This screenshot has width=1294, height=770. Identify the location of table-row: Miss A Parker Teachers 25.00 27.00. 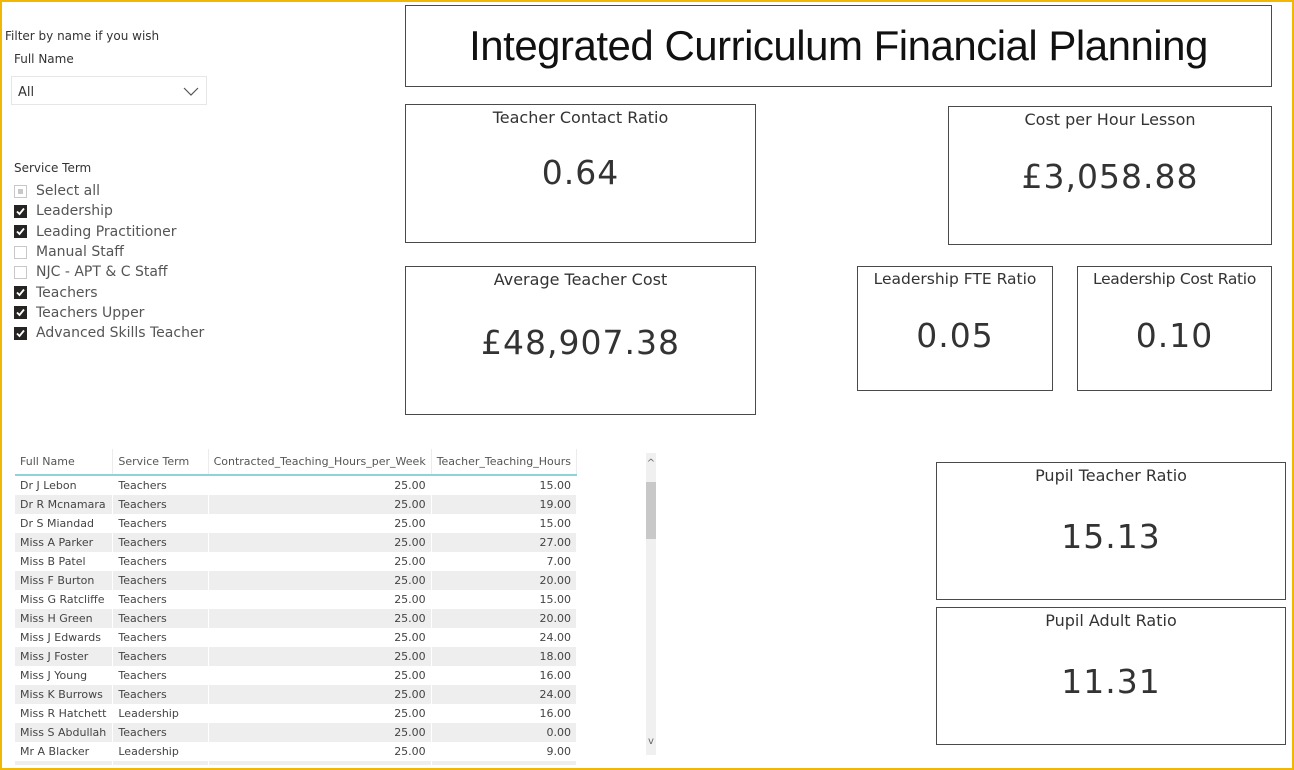
(296, 542).